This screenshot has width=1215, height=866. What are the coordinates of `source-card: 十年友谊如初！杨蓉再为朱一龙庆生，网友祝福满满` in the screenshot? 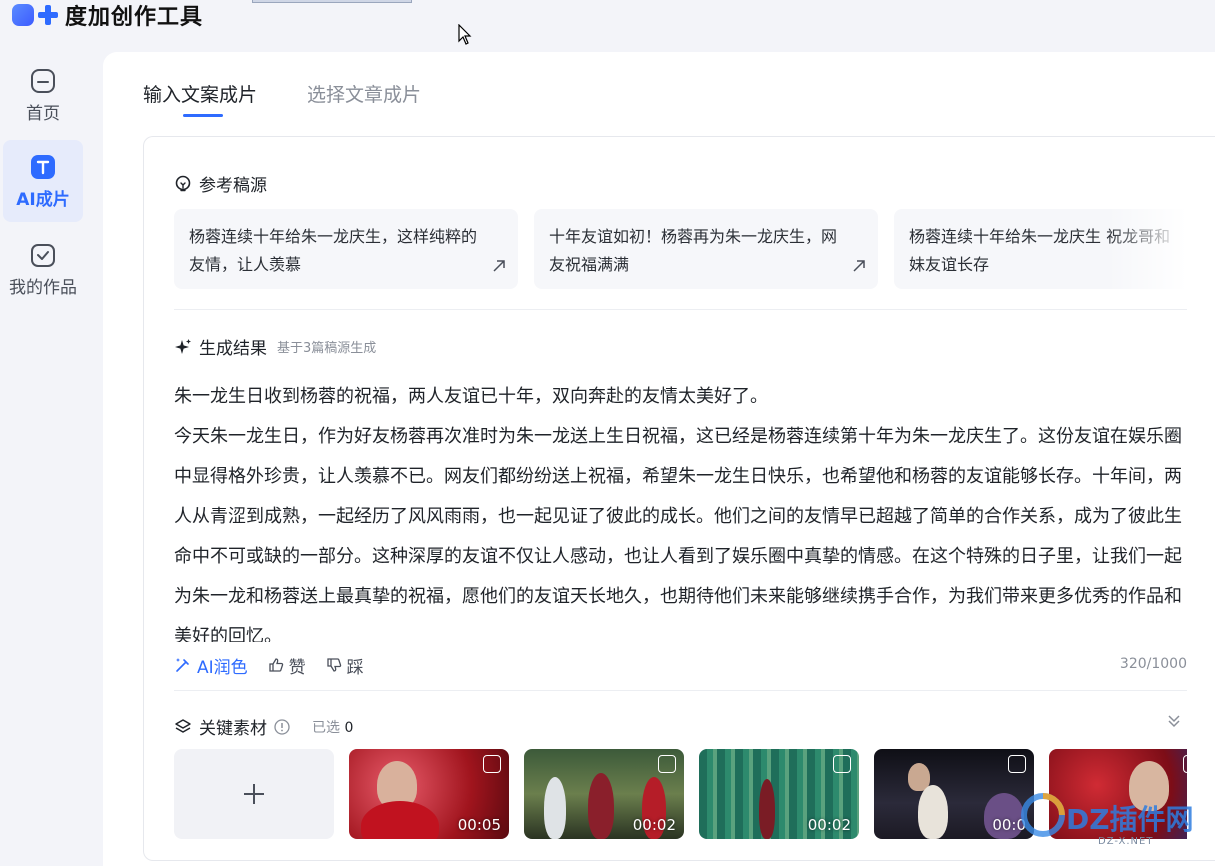 It's located at (706, 249).